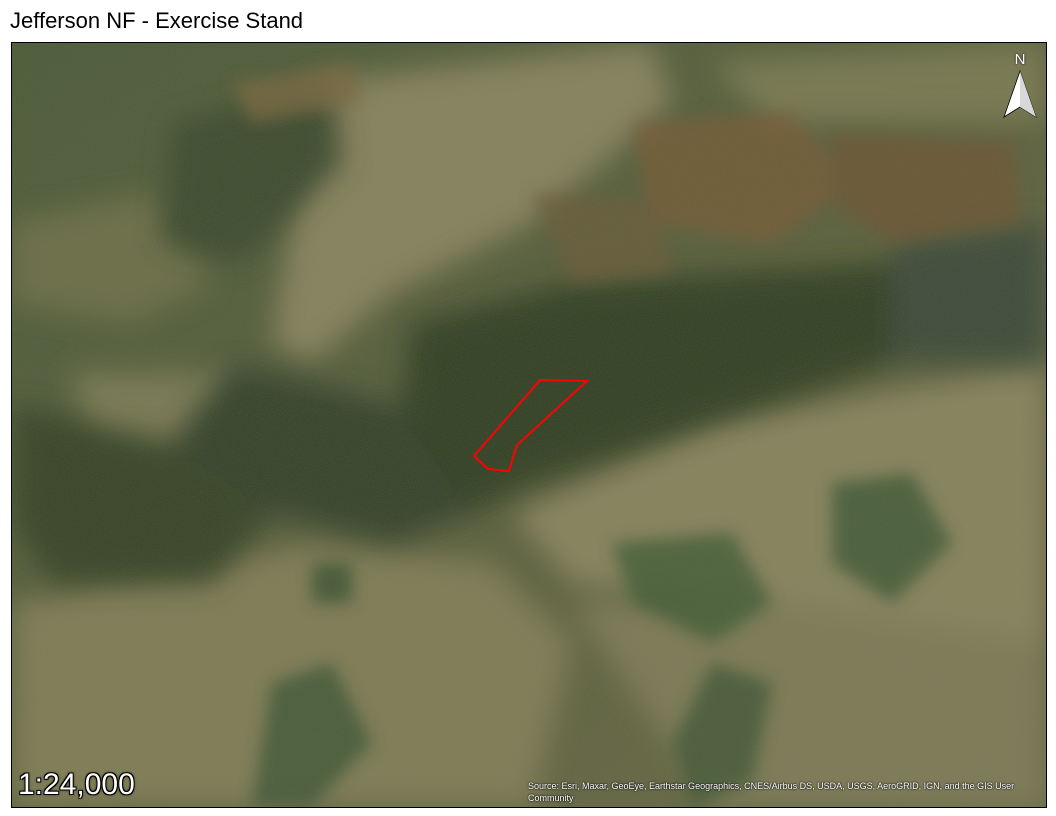  Describe the element at coordinates (157, 20) in the screenshot. I see `map-title: Jefferson NF - Exercise Stand` at that location.